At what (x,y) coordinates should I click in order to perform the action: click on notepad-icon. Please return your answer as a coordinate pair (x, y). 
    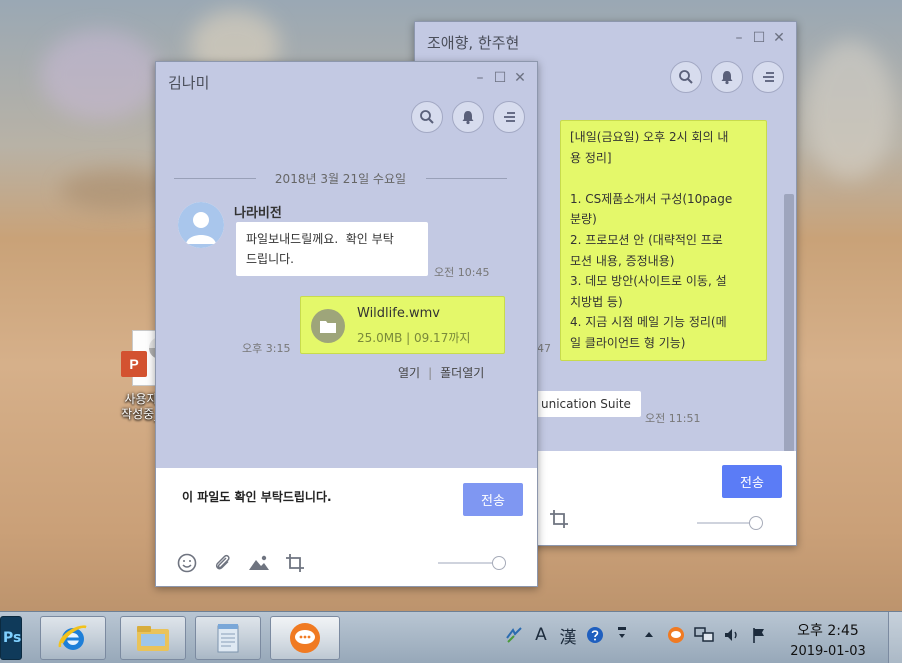
    Looking at the image, I should click on (228, 638).